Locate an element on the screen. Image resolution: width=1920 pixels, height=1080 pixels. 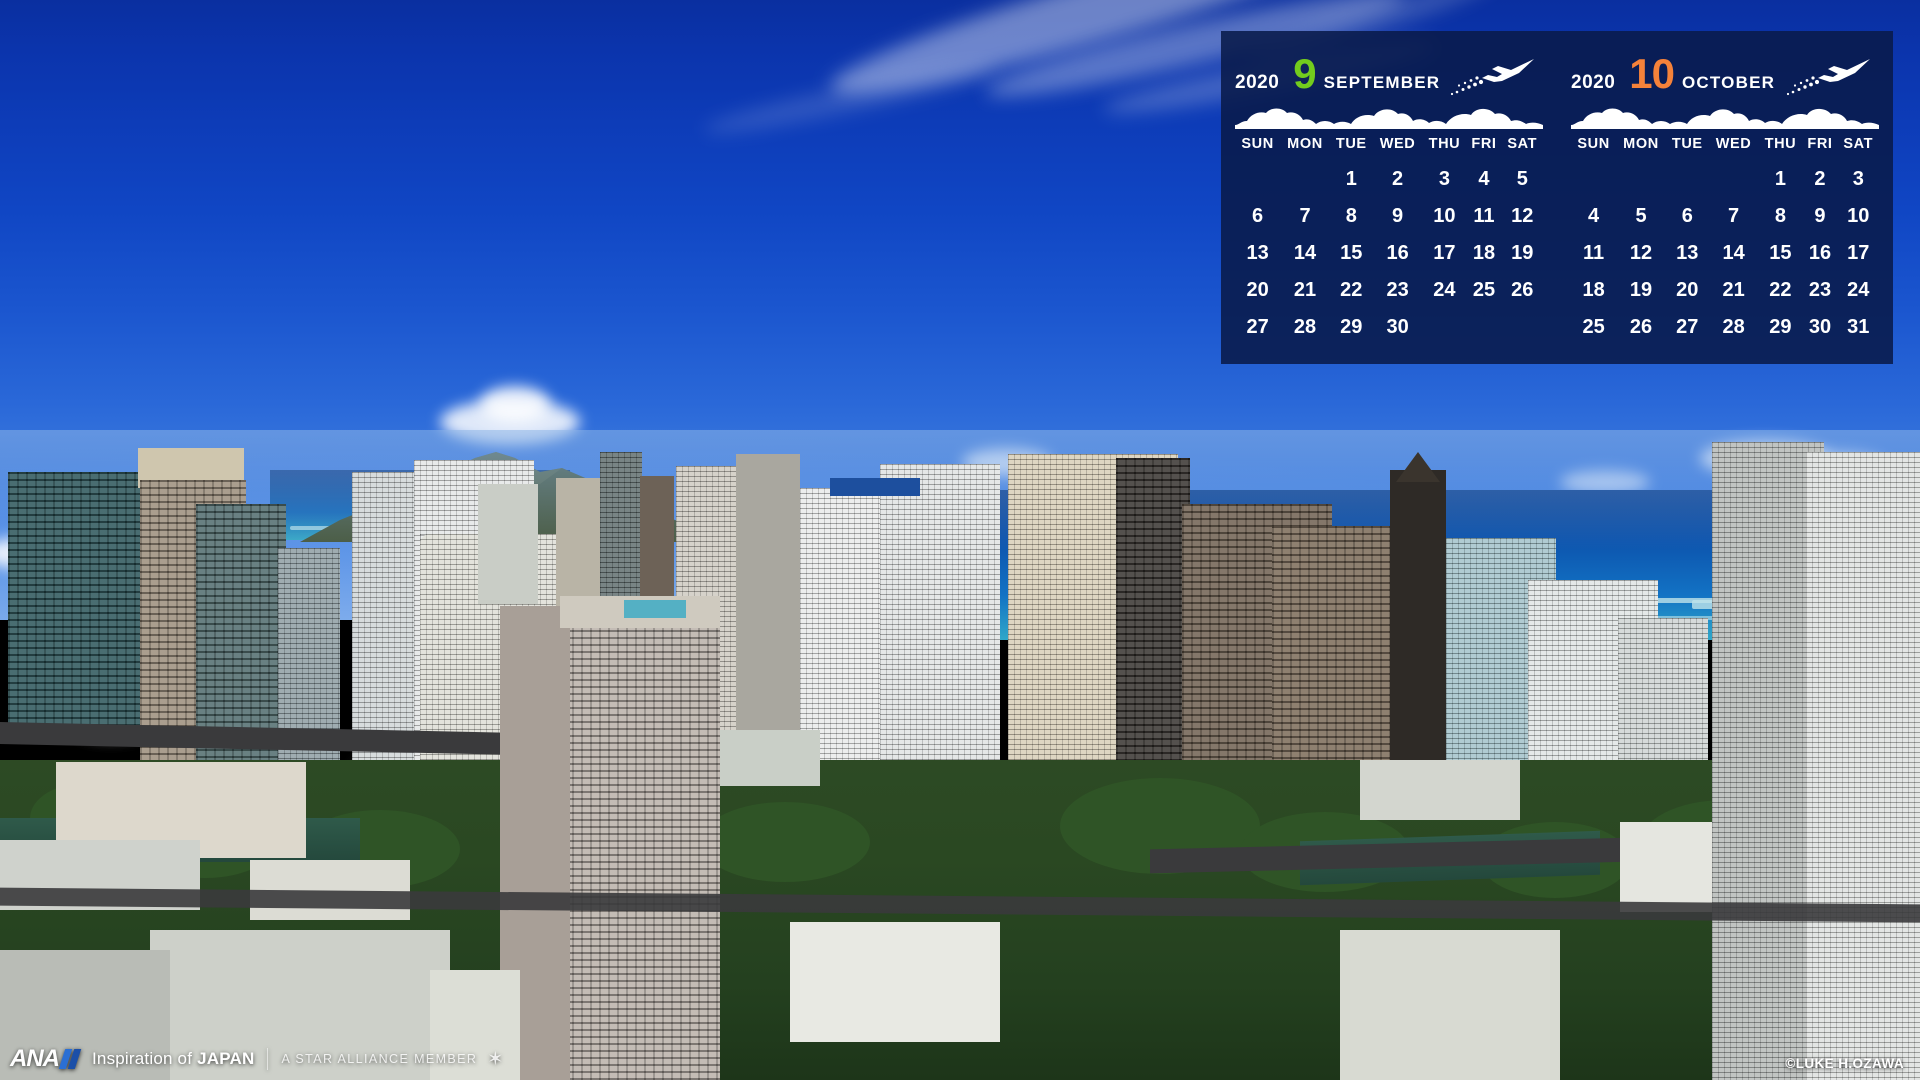
weekday-sat: SAT is located at coordinates (1858, 144).